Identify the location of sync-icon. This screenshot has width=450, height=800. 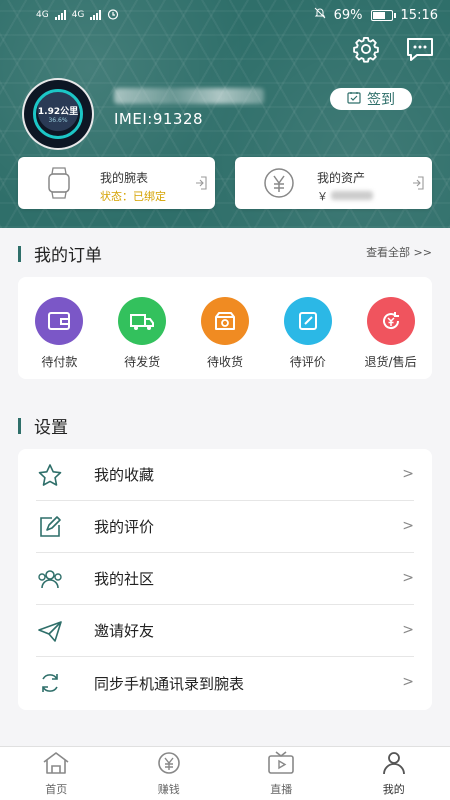
(50, 683).